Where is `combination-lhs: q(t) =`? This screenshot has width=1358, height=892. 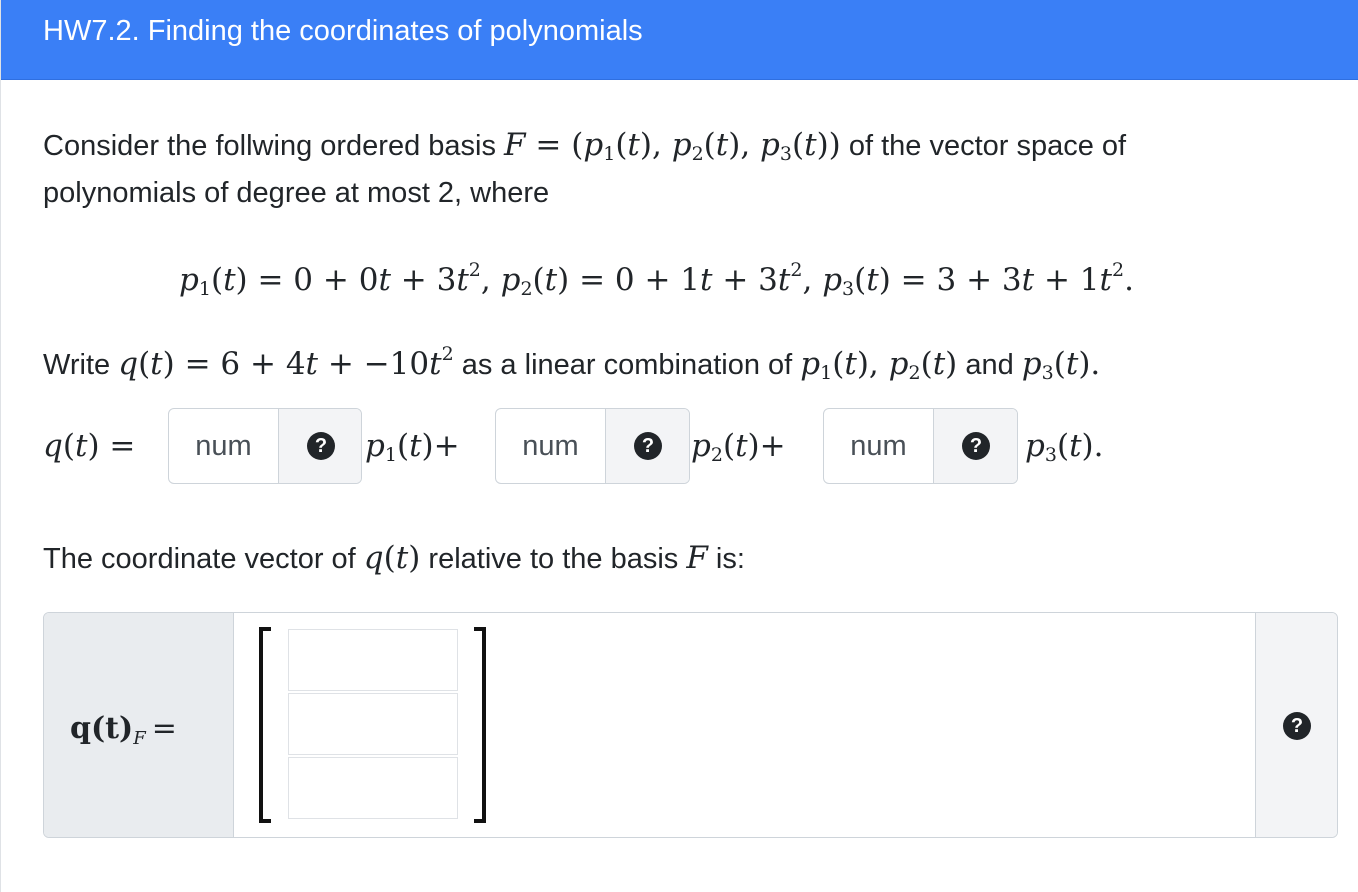
combination-lhs: q(t) = is located at coordinates (89, 446).